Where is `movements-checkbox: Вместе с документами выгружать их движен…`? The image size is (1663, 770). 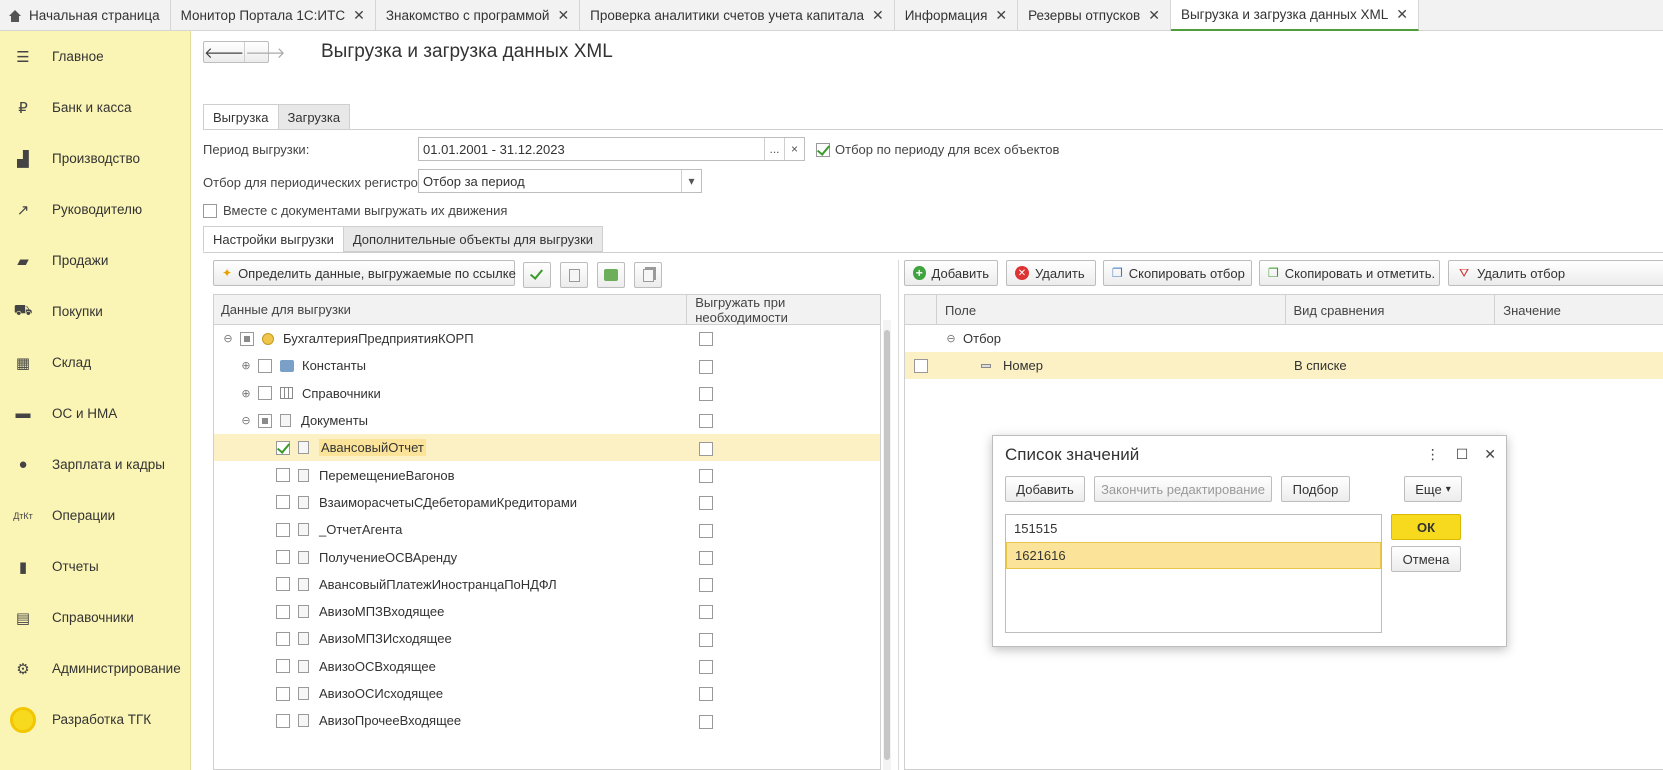
movements-checkbox: Вместе с документами выгружать их движен… is located at coordinates (355, 210).